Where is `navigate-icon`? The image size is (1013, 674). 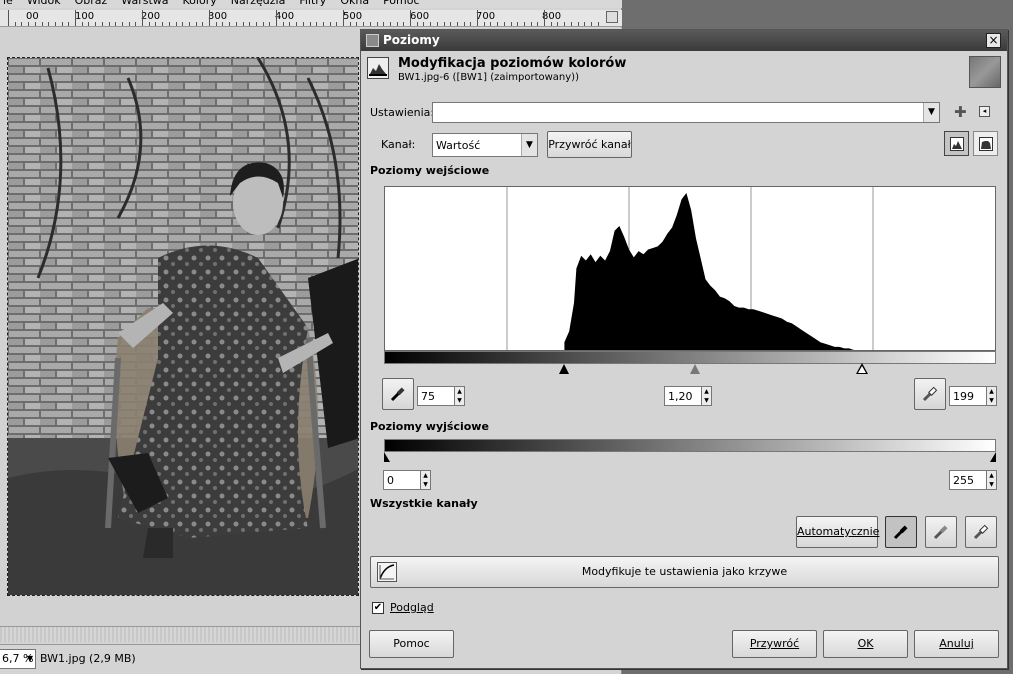 navigate-icon is located at coordinates (612, 17).